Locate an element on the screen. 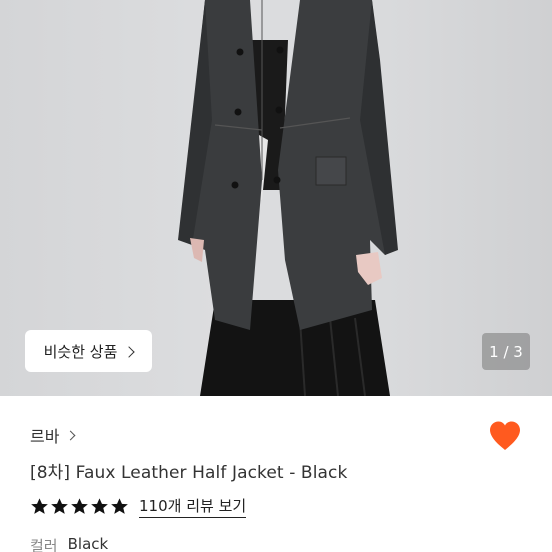 The image size is (552, 552). heart-icon is located at coordinates (505, 436).